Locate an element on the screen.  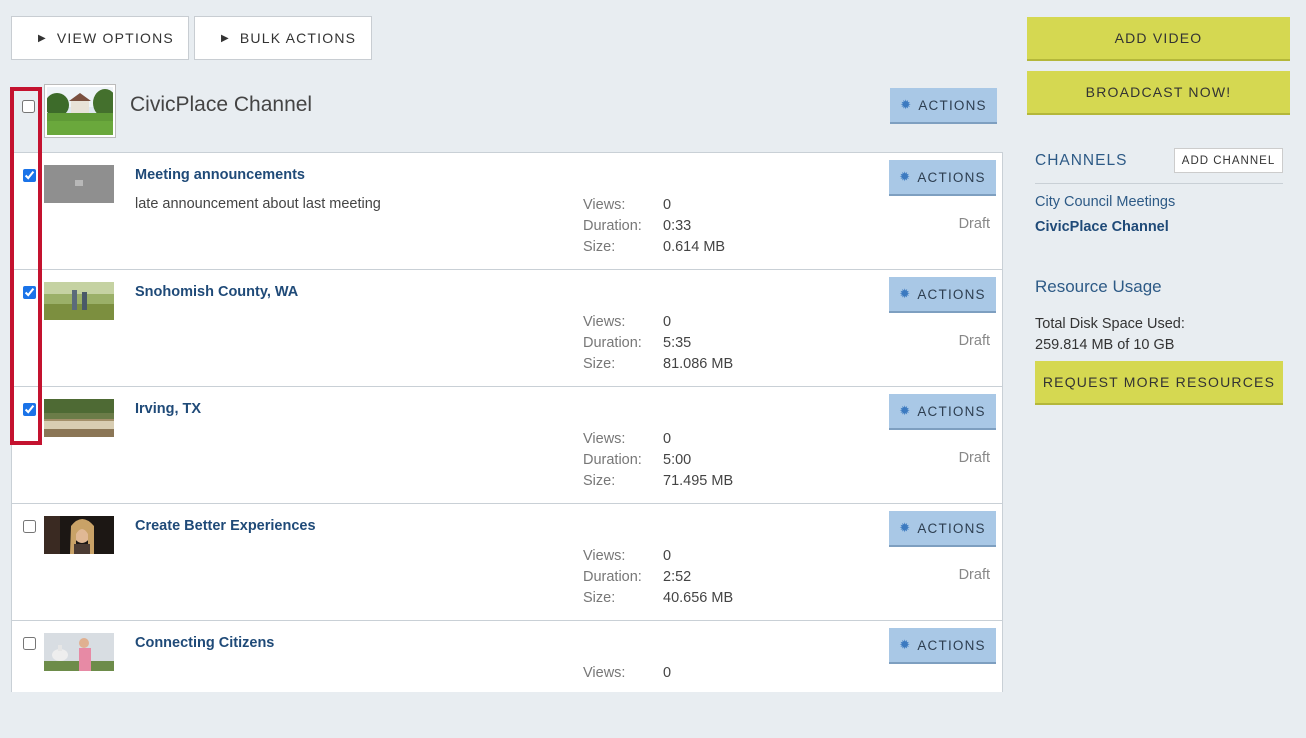
video-title: Irving, TX is located at coordinates (168, 409).